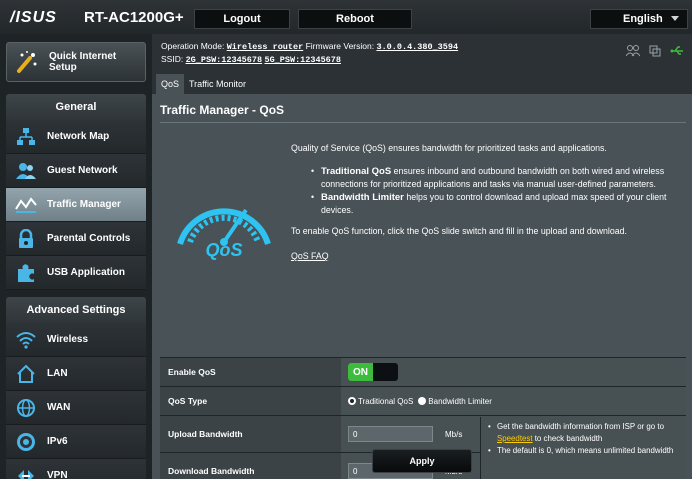 The height and width of the screenshot is (479, 692). What do you see at coordinates (26, 408) in the screenshot?
I see `globe-icon` at bounding box center [26, 408].